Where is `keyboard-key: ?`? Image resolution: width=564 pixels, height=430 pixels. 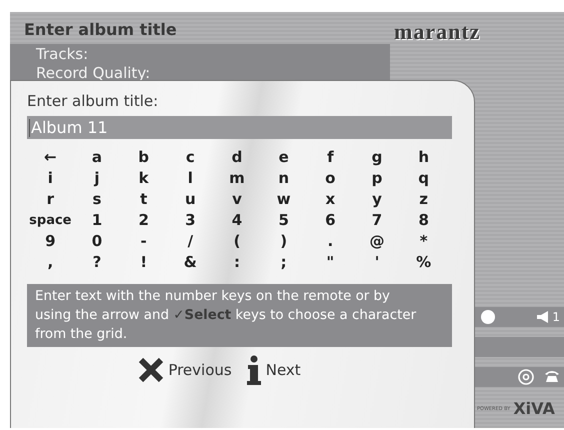 keyboard-key: ? is located at coordinates (97, 262).